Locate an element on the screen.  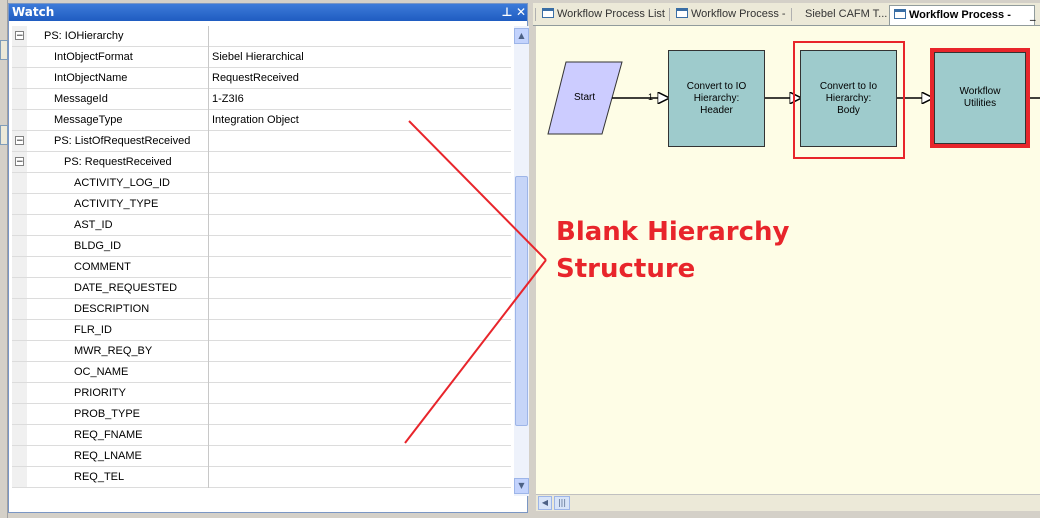
watch-row-name: OC_NAME is located at coordinates (101, 372).